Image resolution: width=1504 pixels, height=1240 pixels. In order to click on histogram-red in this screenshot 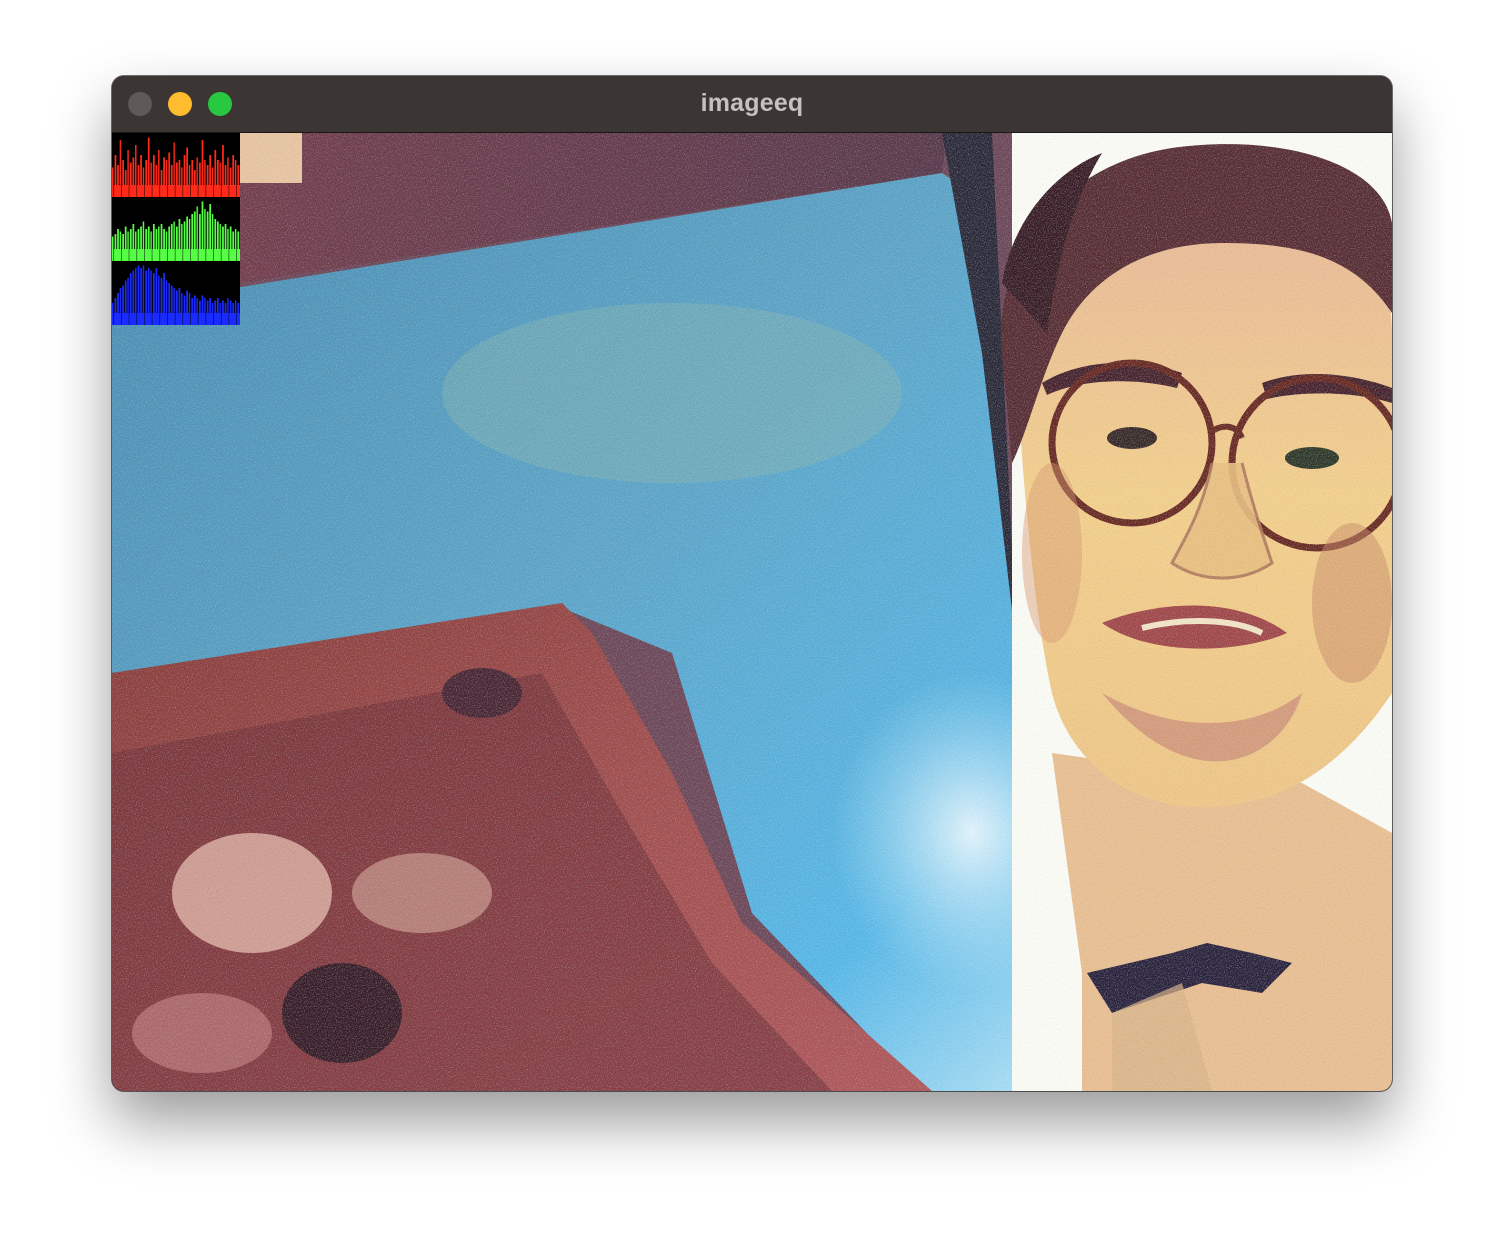, I will do `click(176, 165)`.